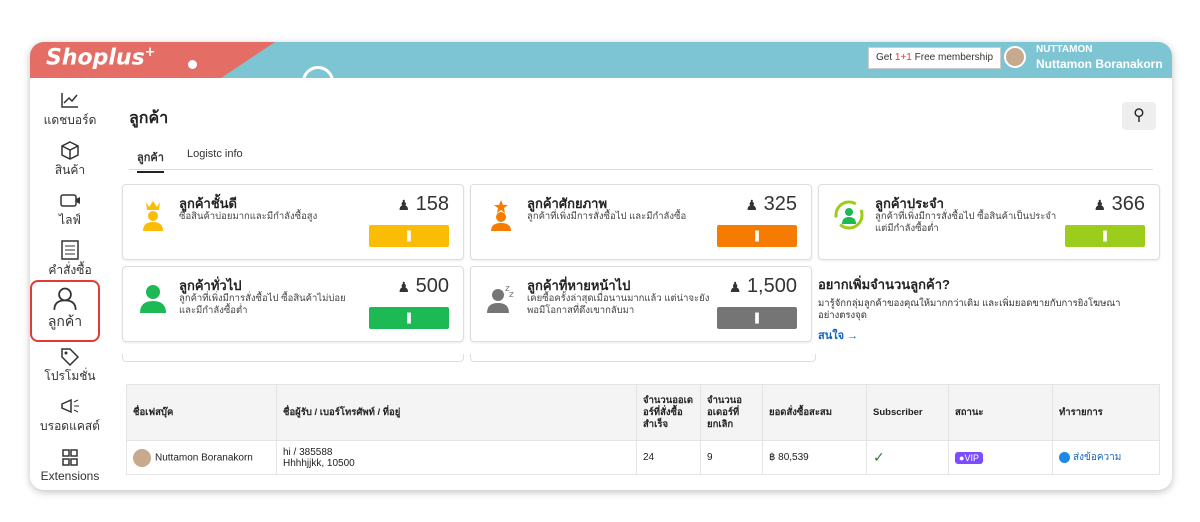 This screenshot has width=1200, height=522. I want to click on success-orders-cell: 24, so click(668, 457).